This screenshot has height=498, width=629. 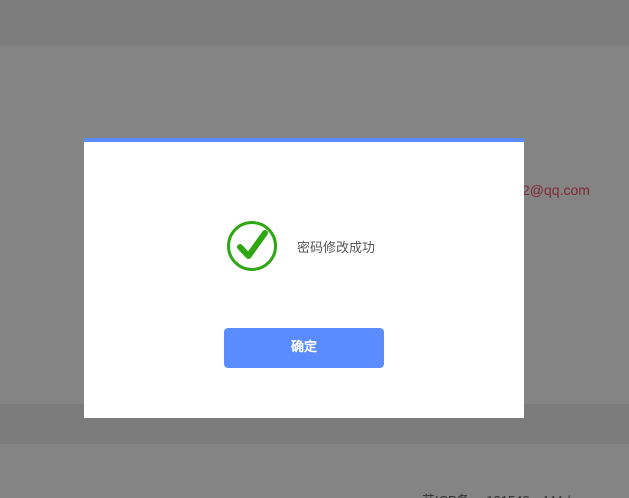 What do you see at coordinates (252, 246) in the screenshot?
I see `check-circle-icon` at bounding box center [252, 246].